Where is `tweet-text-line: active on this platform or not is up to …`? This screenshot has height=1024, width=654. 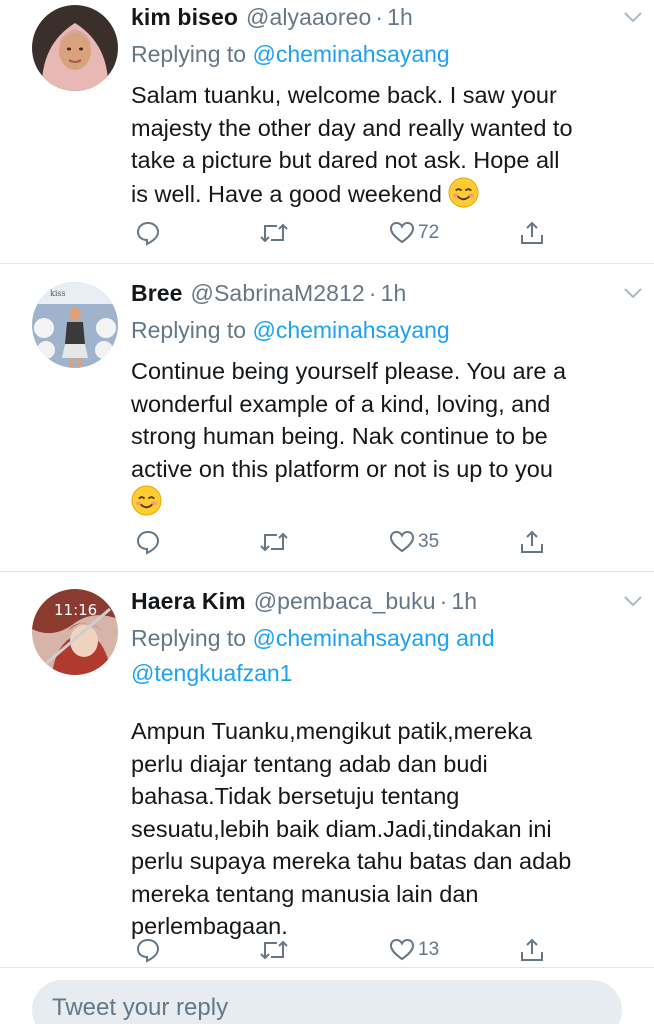
tweet-text-line: active on this platform or not is up to … is located at coordinates (342, 468).